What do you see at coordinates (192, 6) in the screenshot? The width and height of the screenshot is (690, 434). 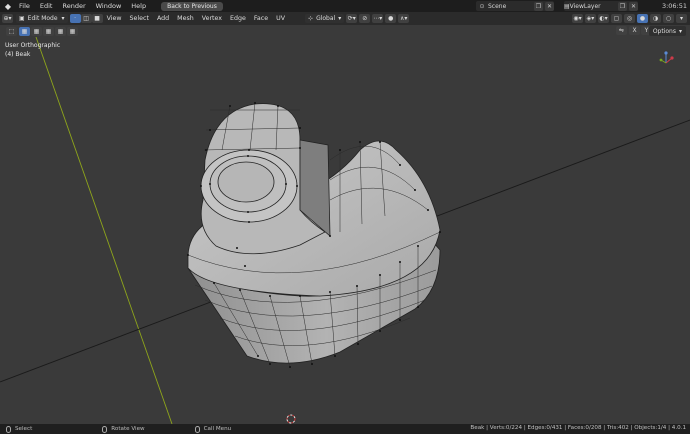 I see `back-to-previous-button: Back to Previous` at bounding box center [192, 6].